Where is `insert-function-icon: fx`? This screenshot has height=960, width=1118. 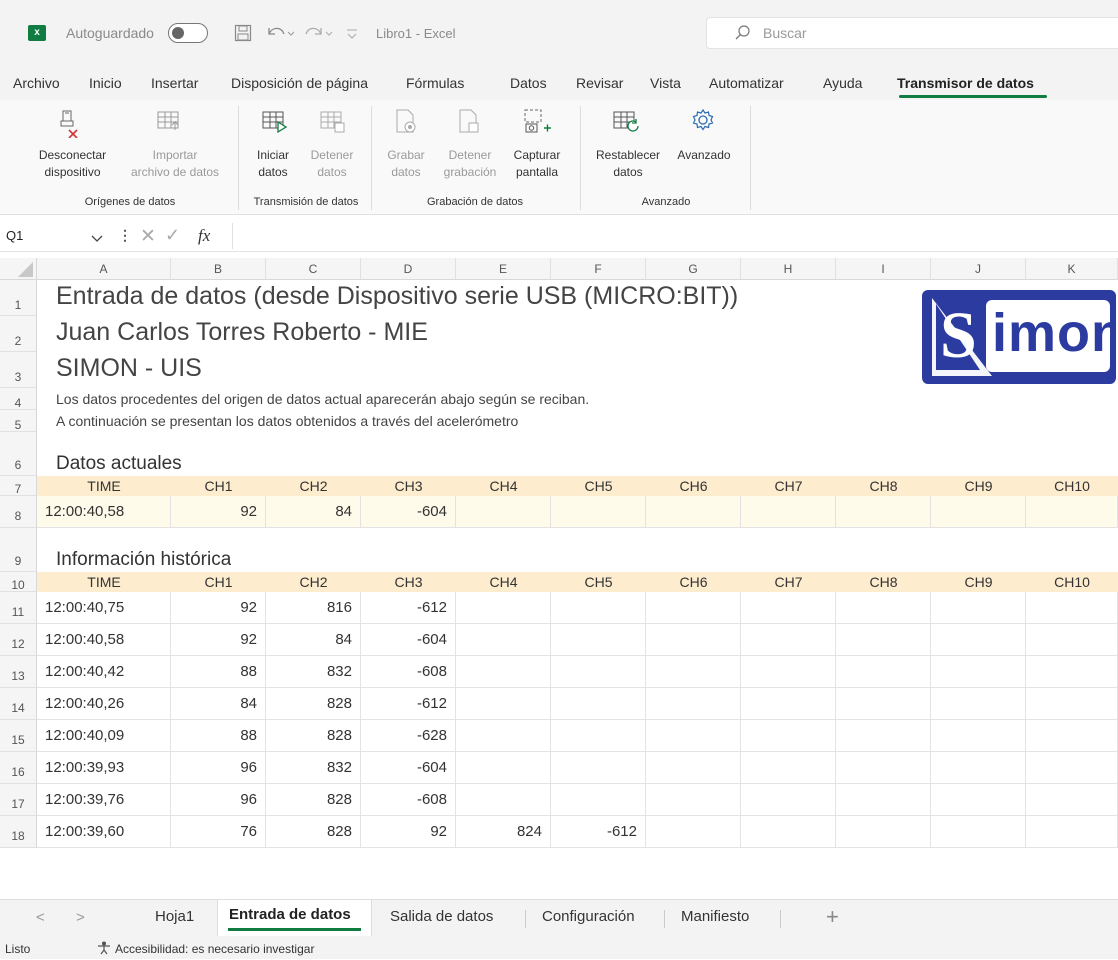
insert-function-icon: fx is located at coordinates (204, 236).